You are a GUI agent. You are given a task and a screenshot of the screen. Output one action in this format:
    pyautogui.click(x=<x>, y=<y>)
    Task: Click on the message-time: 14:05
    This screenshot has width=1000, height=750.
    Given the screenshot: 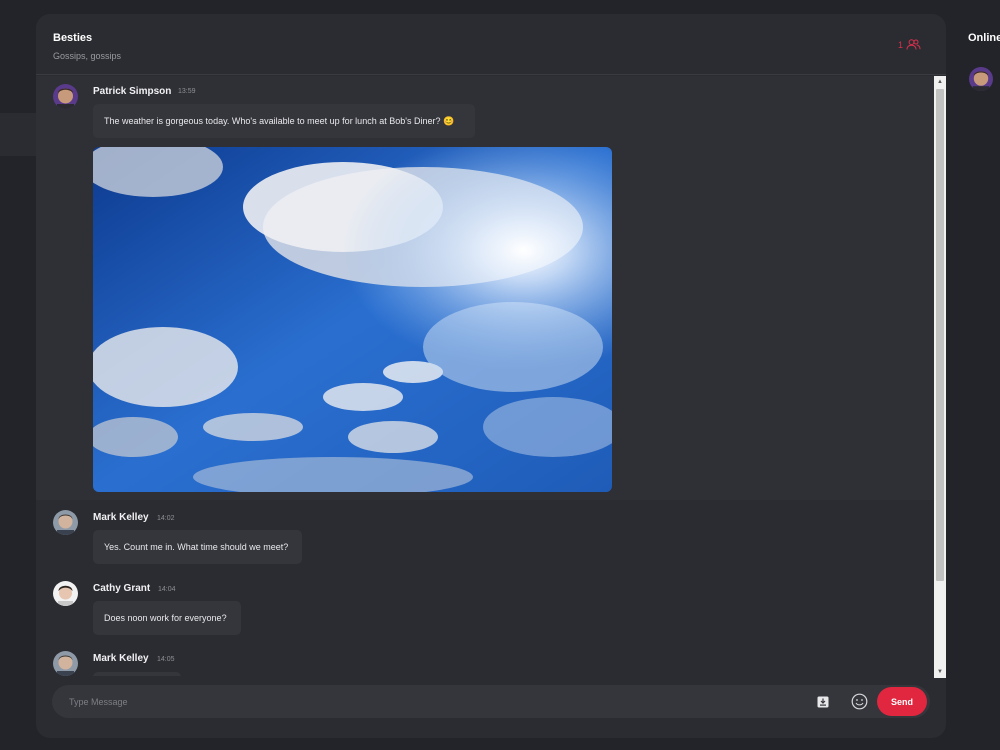 What is the action you would take?
    pyautogui.click(x=166, y=659)
    